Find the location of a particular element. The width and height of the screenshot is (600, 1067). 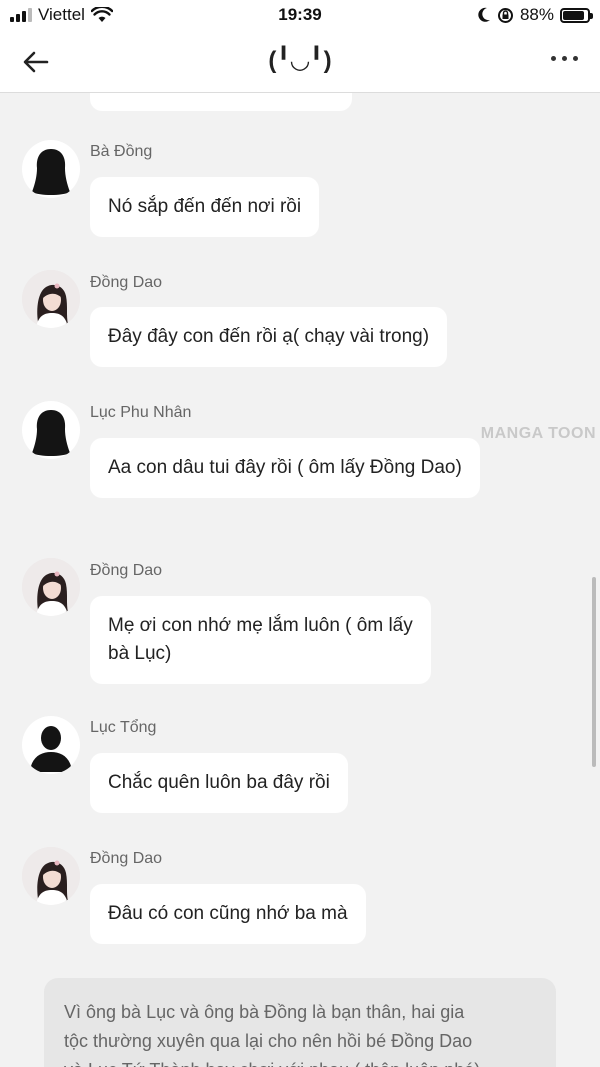

sender-name: Bà Đồng is located at coordinates (121, 151).